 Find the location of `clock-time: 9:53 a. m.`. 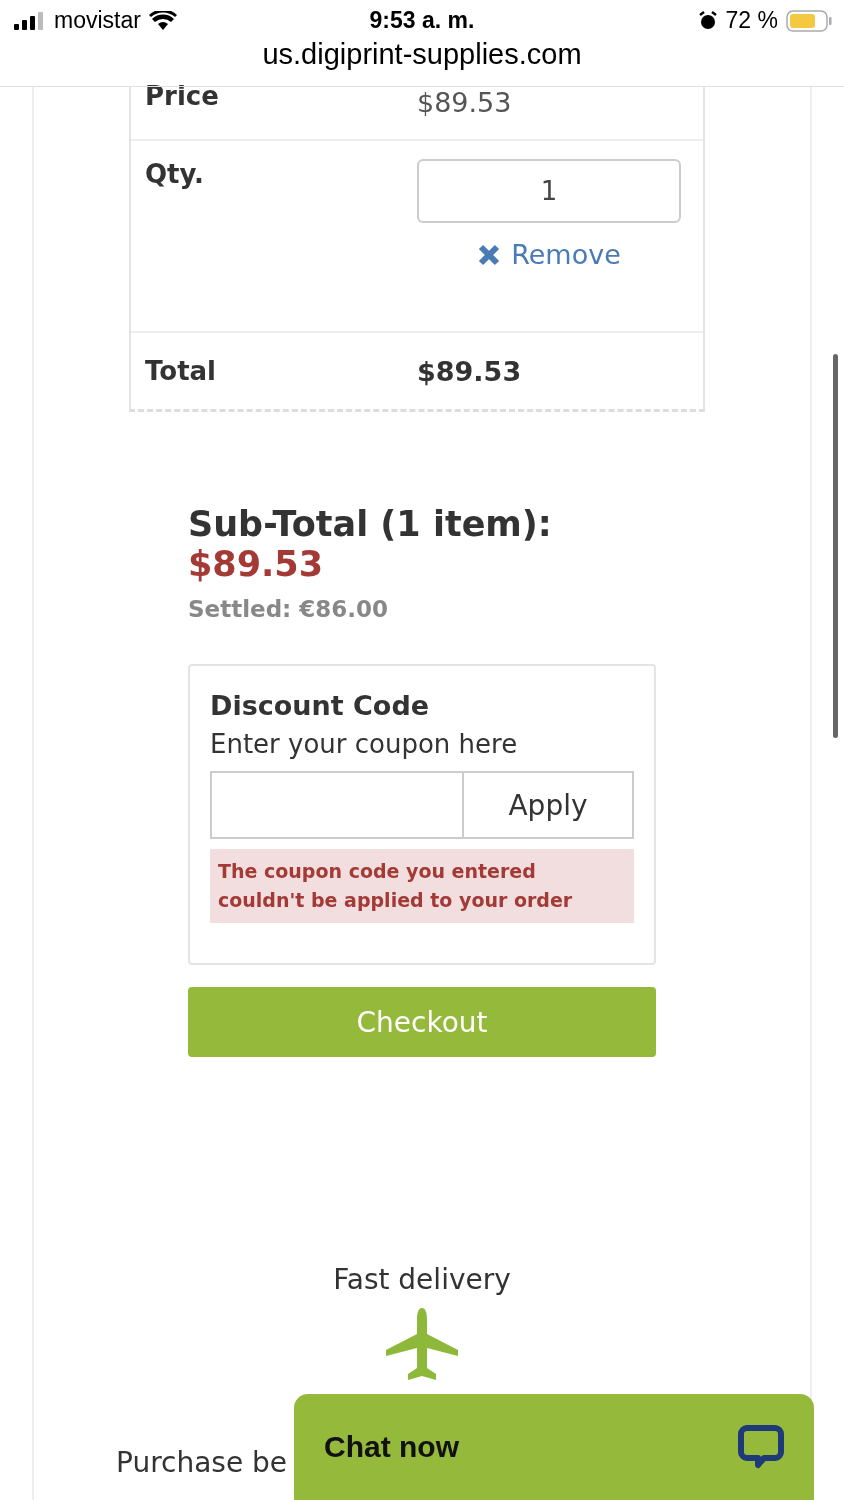

clock-time: 9:53 a. m. is located at coordinates (422, 20).